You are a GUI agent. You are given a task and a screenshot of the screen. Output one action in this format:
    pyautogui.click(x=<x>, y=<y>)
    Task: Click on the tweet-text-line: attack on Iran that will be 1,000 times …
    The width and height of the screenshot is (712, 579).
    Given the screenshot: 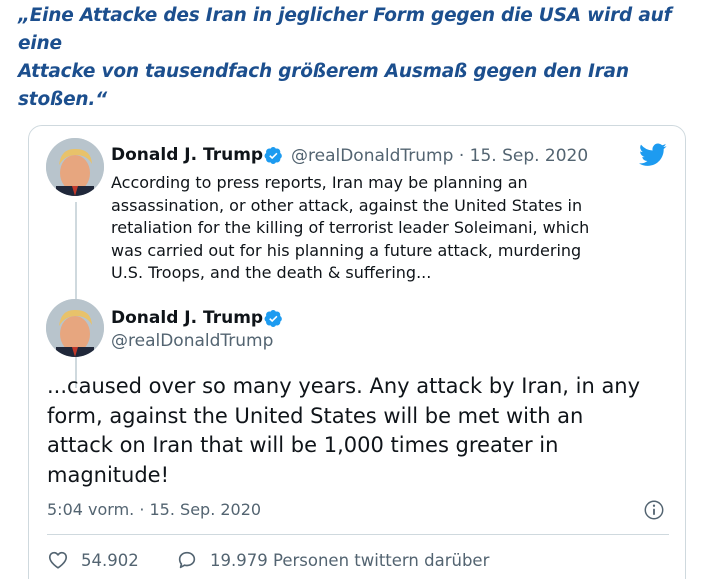 What is the action you would take?
    pyautogui.click(x=303, y=445)
    